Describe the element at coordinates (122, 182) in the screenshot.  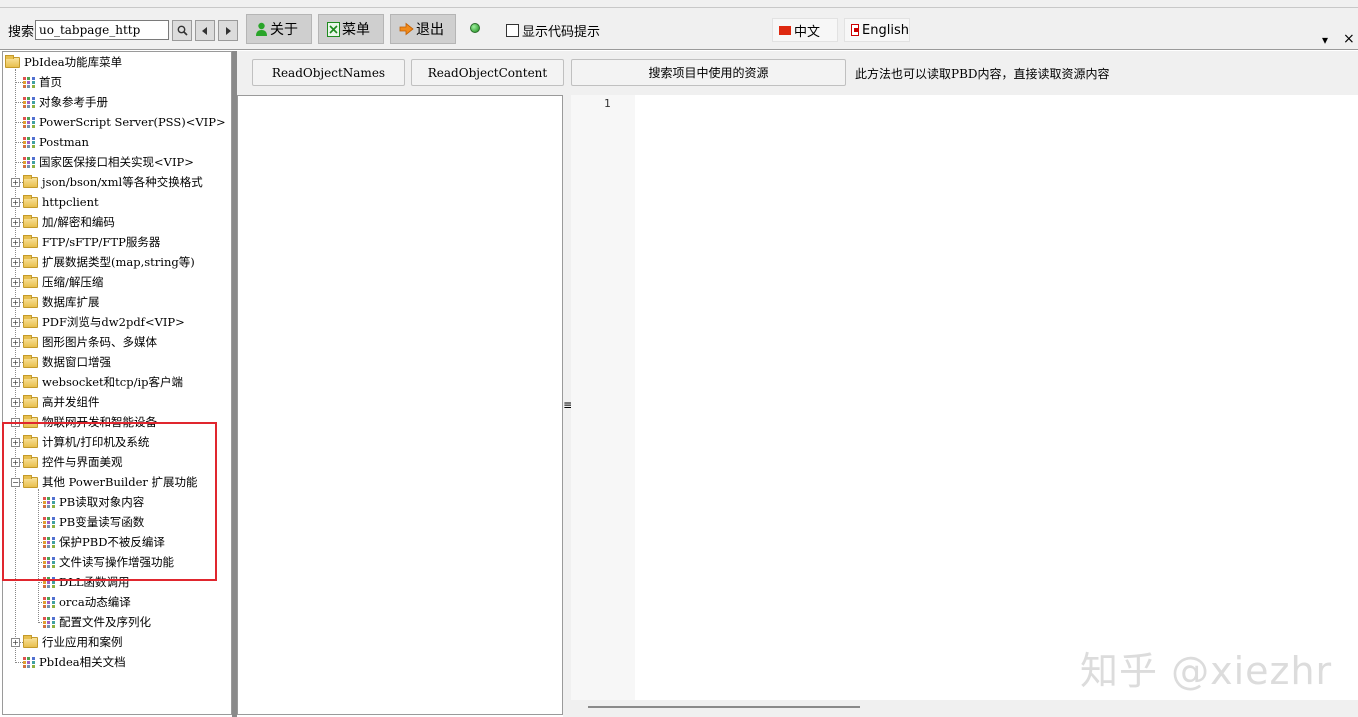
I see `tree-item-label: json/bson/xml等各种交换格式` at that location.